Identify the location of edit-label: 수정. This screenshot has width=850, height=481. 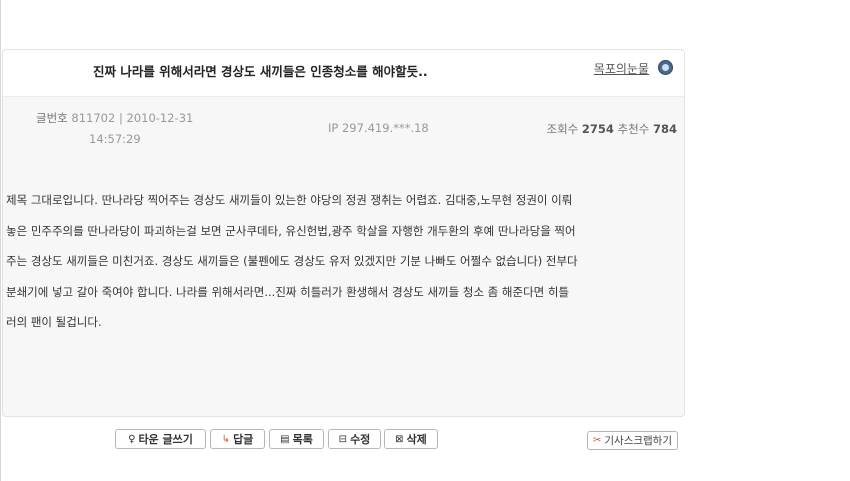
(360, 439).